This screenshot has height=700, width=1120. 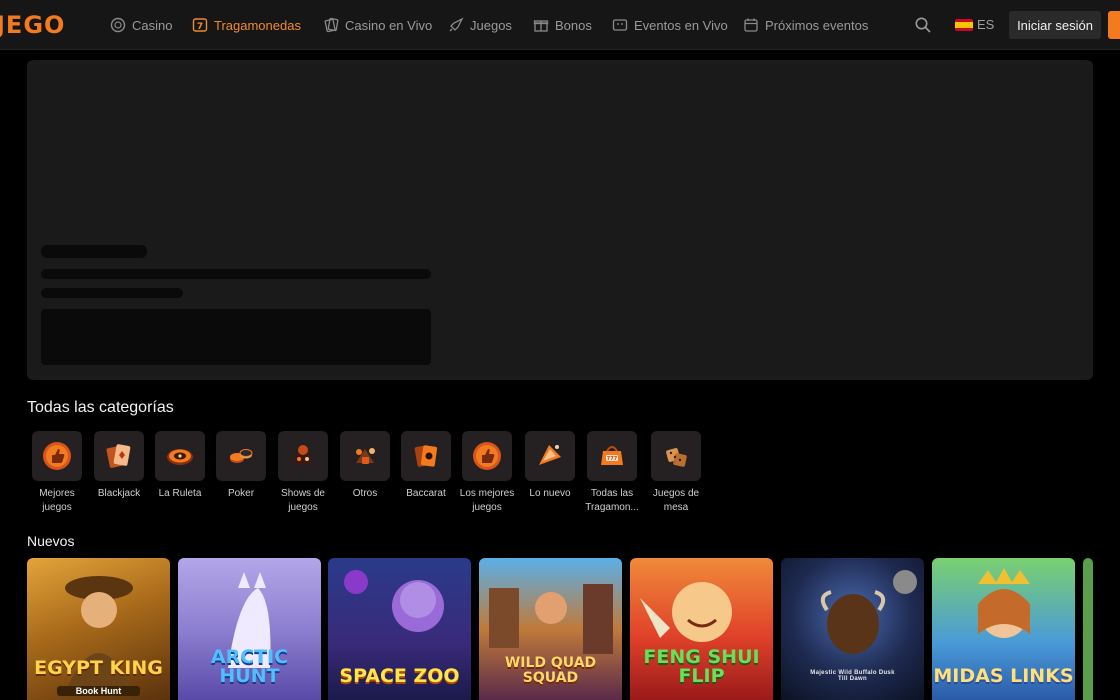 I want to click on nav-proximos-eventos: Próximos eventos, so click(x=805, y=25).